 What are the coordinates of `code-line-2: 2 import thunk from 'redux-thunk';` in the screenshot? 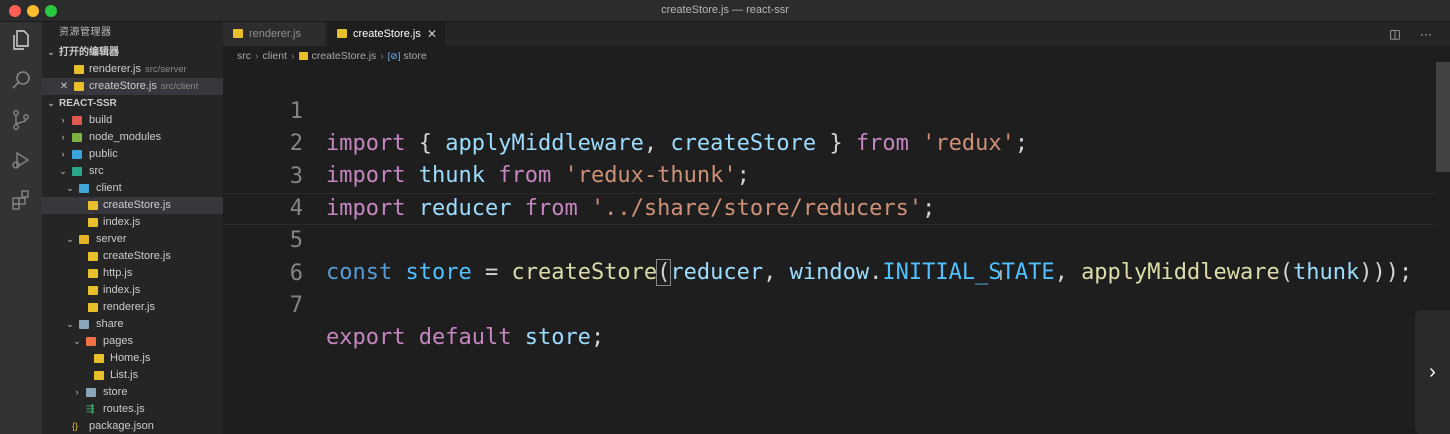 It's located at (486, 142).